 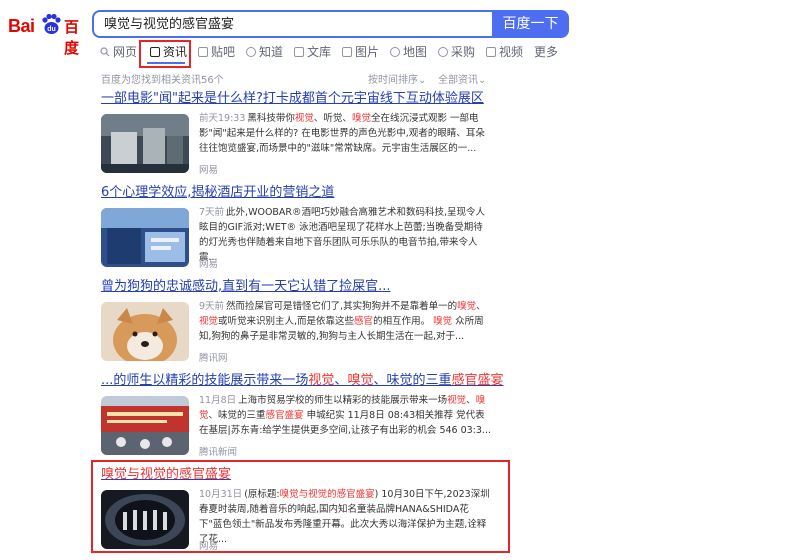 What do you see at coordinates (456, 53) in the screenshot?
I see `tab-purchase: 采购` at bounding box center [456, 53].